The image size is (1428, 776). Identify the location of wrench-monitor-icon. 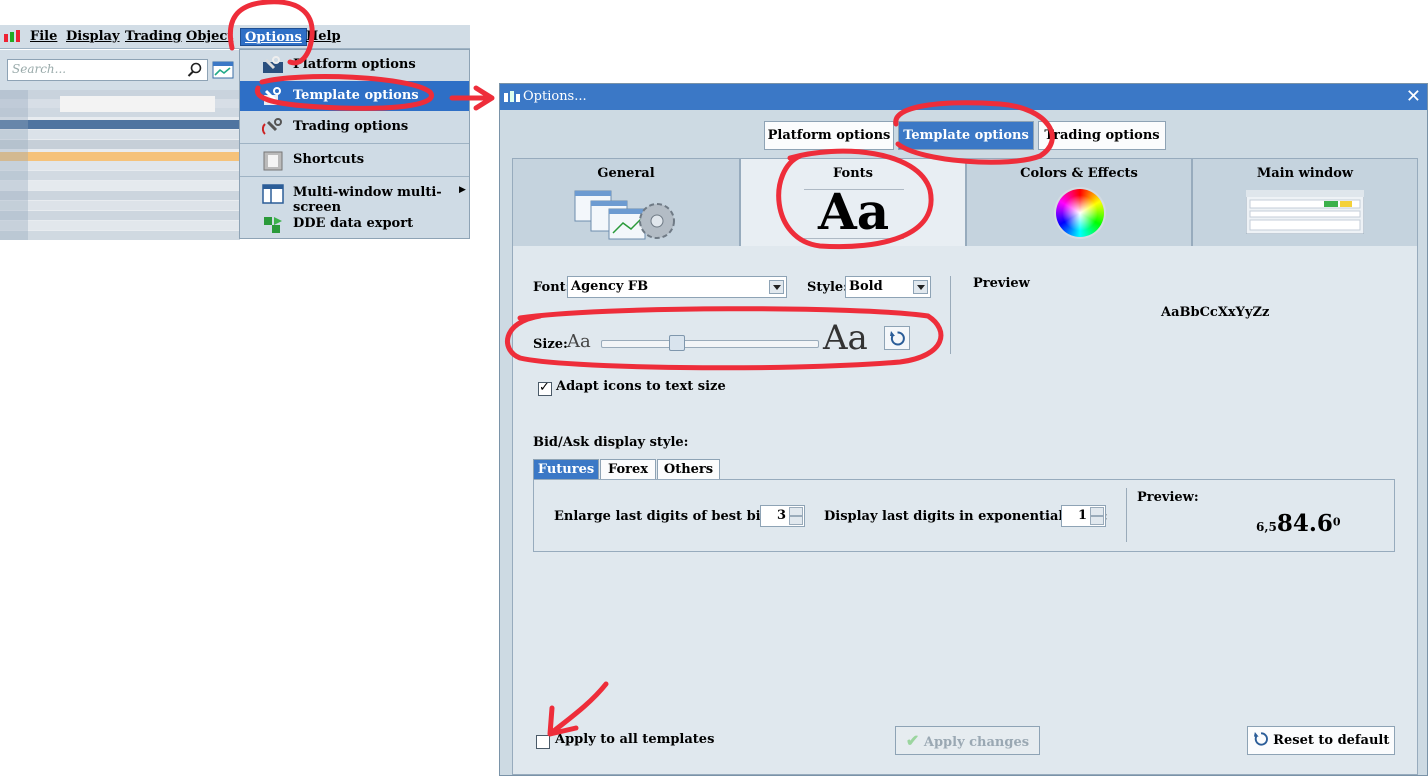
(273, 64).